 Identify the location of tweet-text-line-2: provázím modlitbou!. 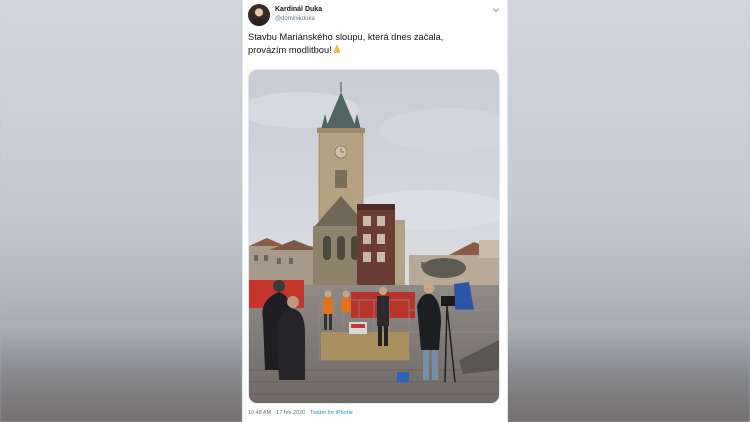
(374, 51).